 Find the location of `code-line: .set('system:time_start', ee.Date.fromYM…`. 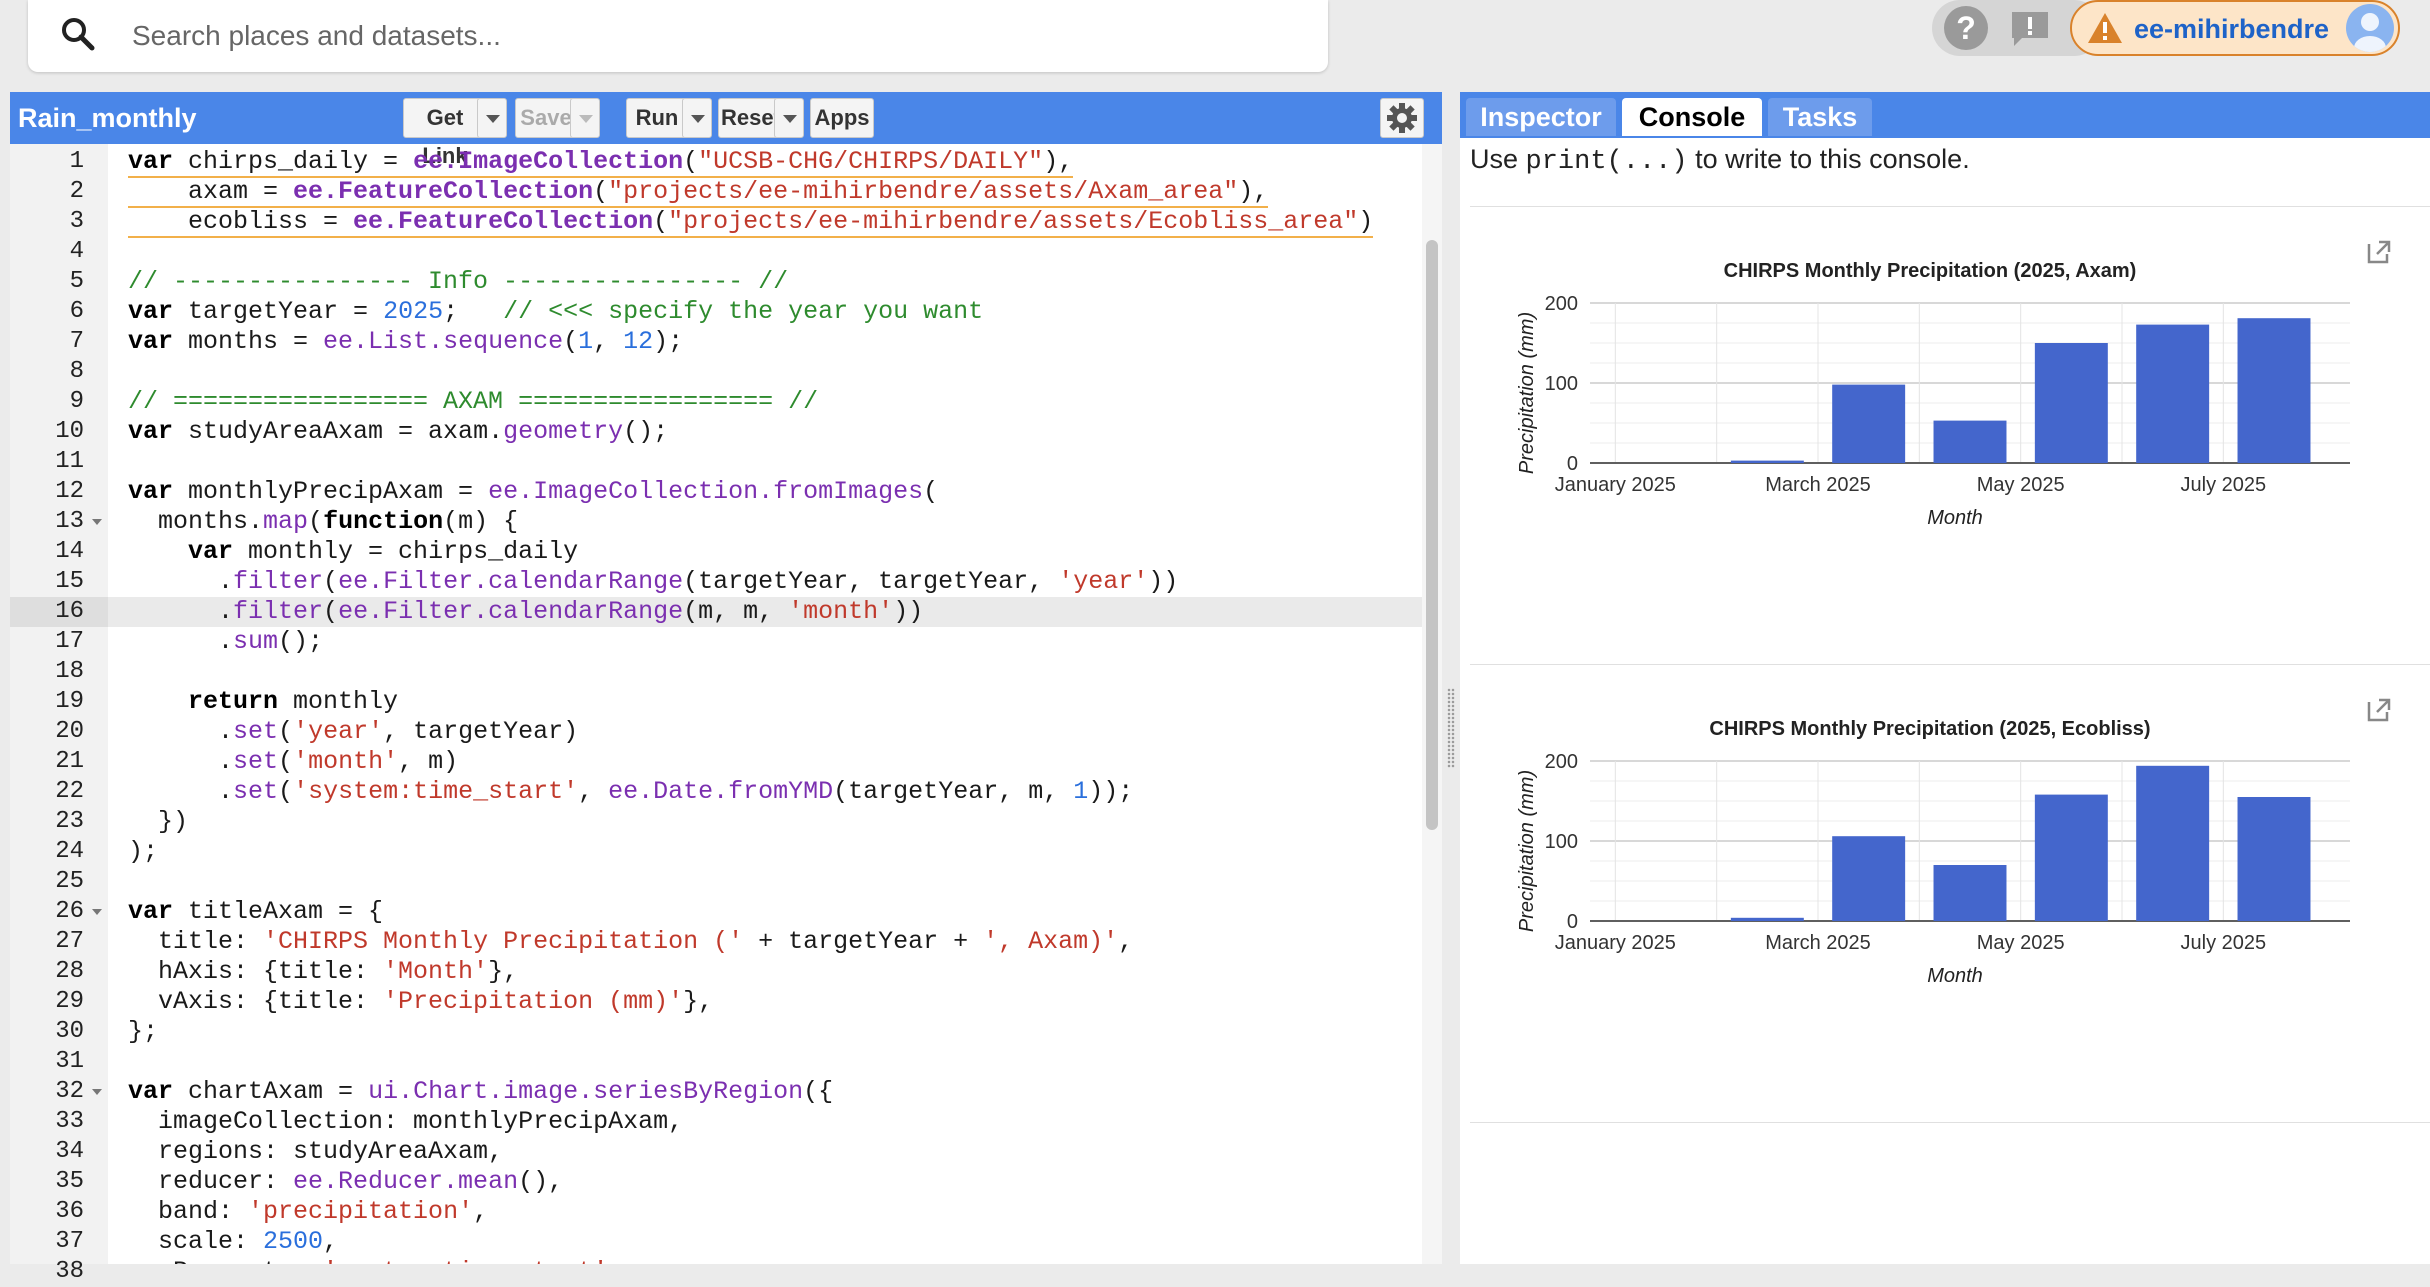

code-line: .set('system:time_start', ee.Date.fromYM… is located at coordinates (630, 792).